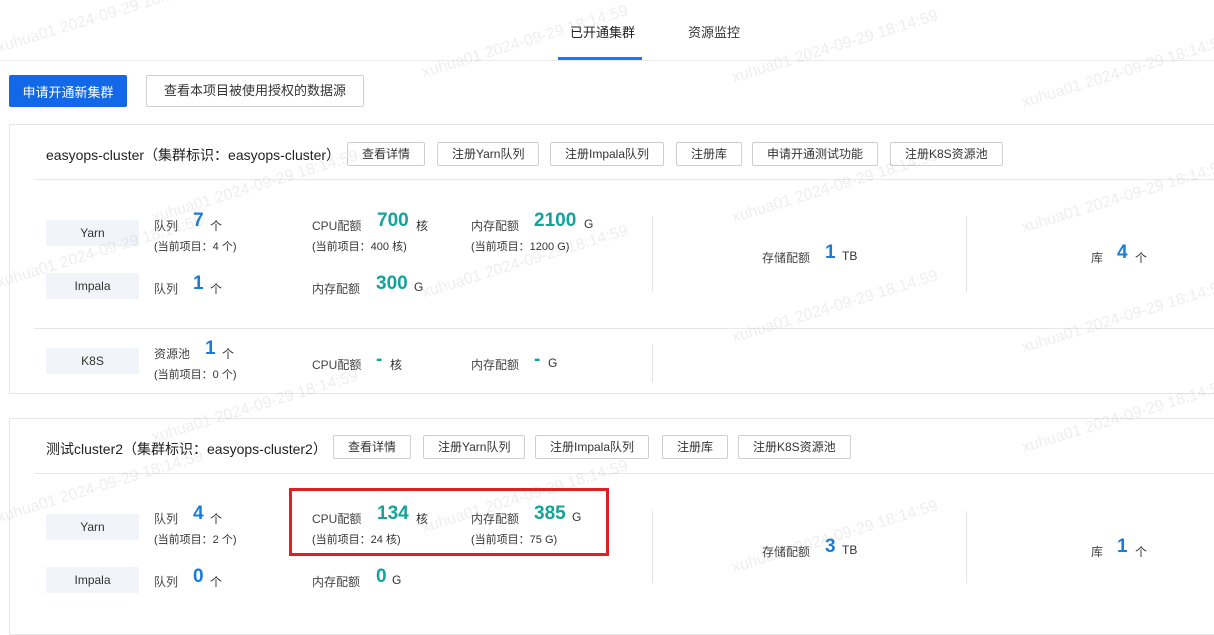 The image size is (1214, 635). Describe the element at coordinates (422, 226) in the screenshot. I see `yarn-cpu-unit: 核` at that location.